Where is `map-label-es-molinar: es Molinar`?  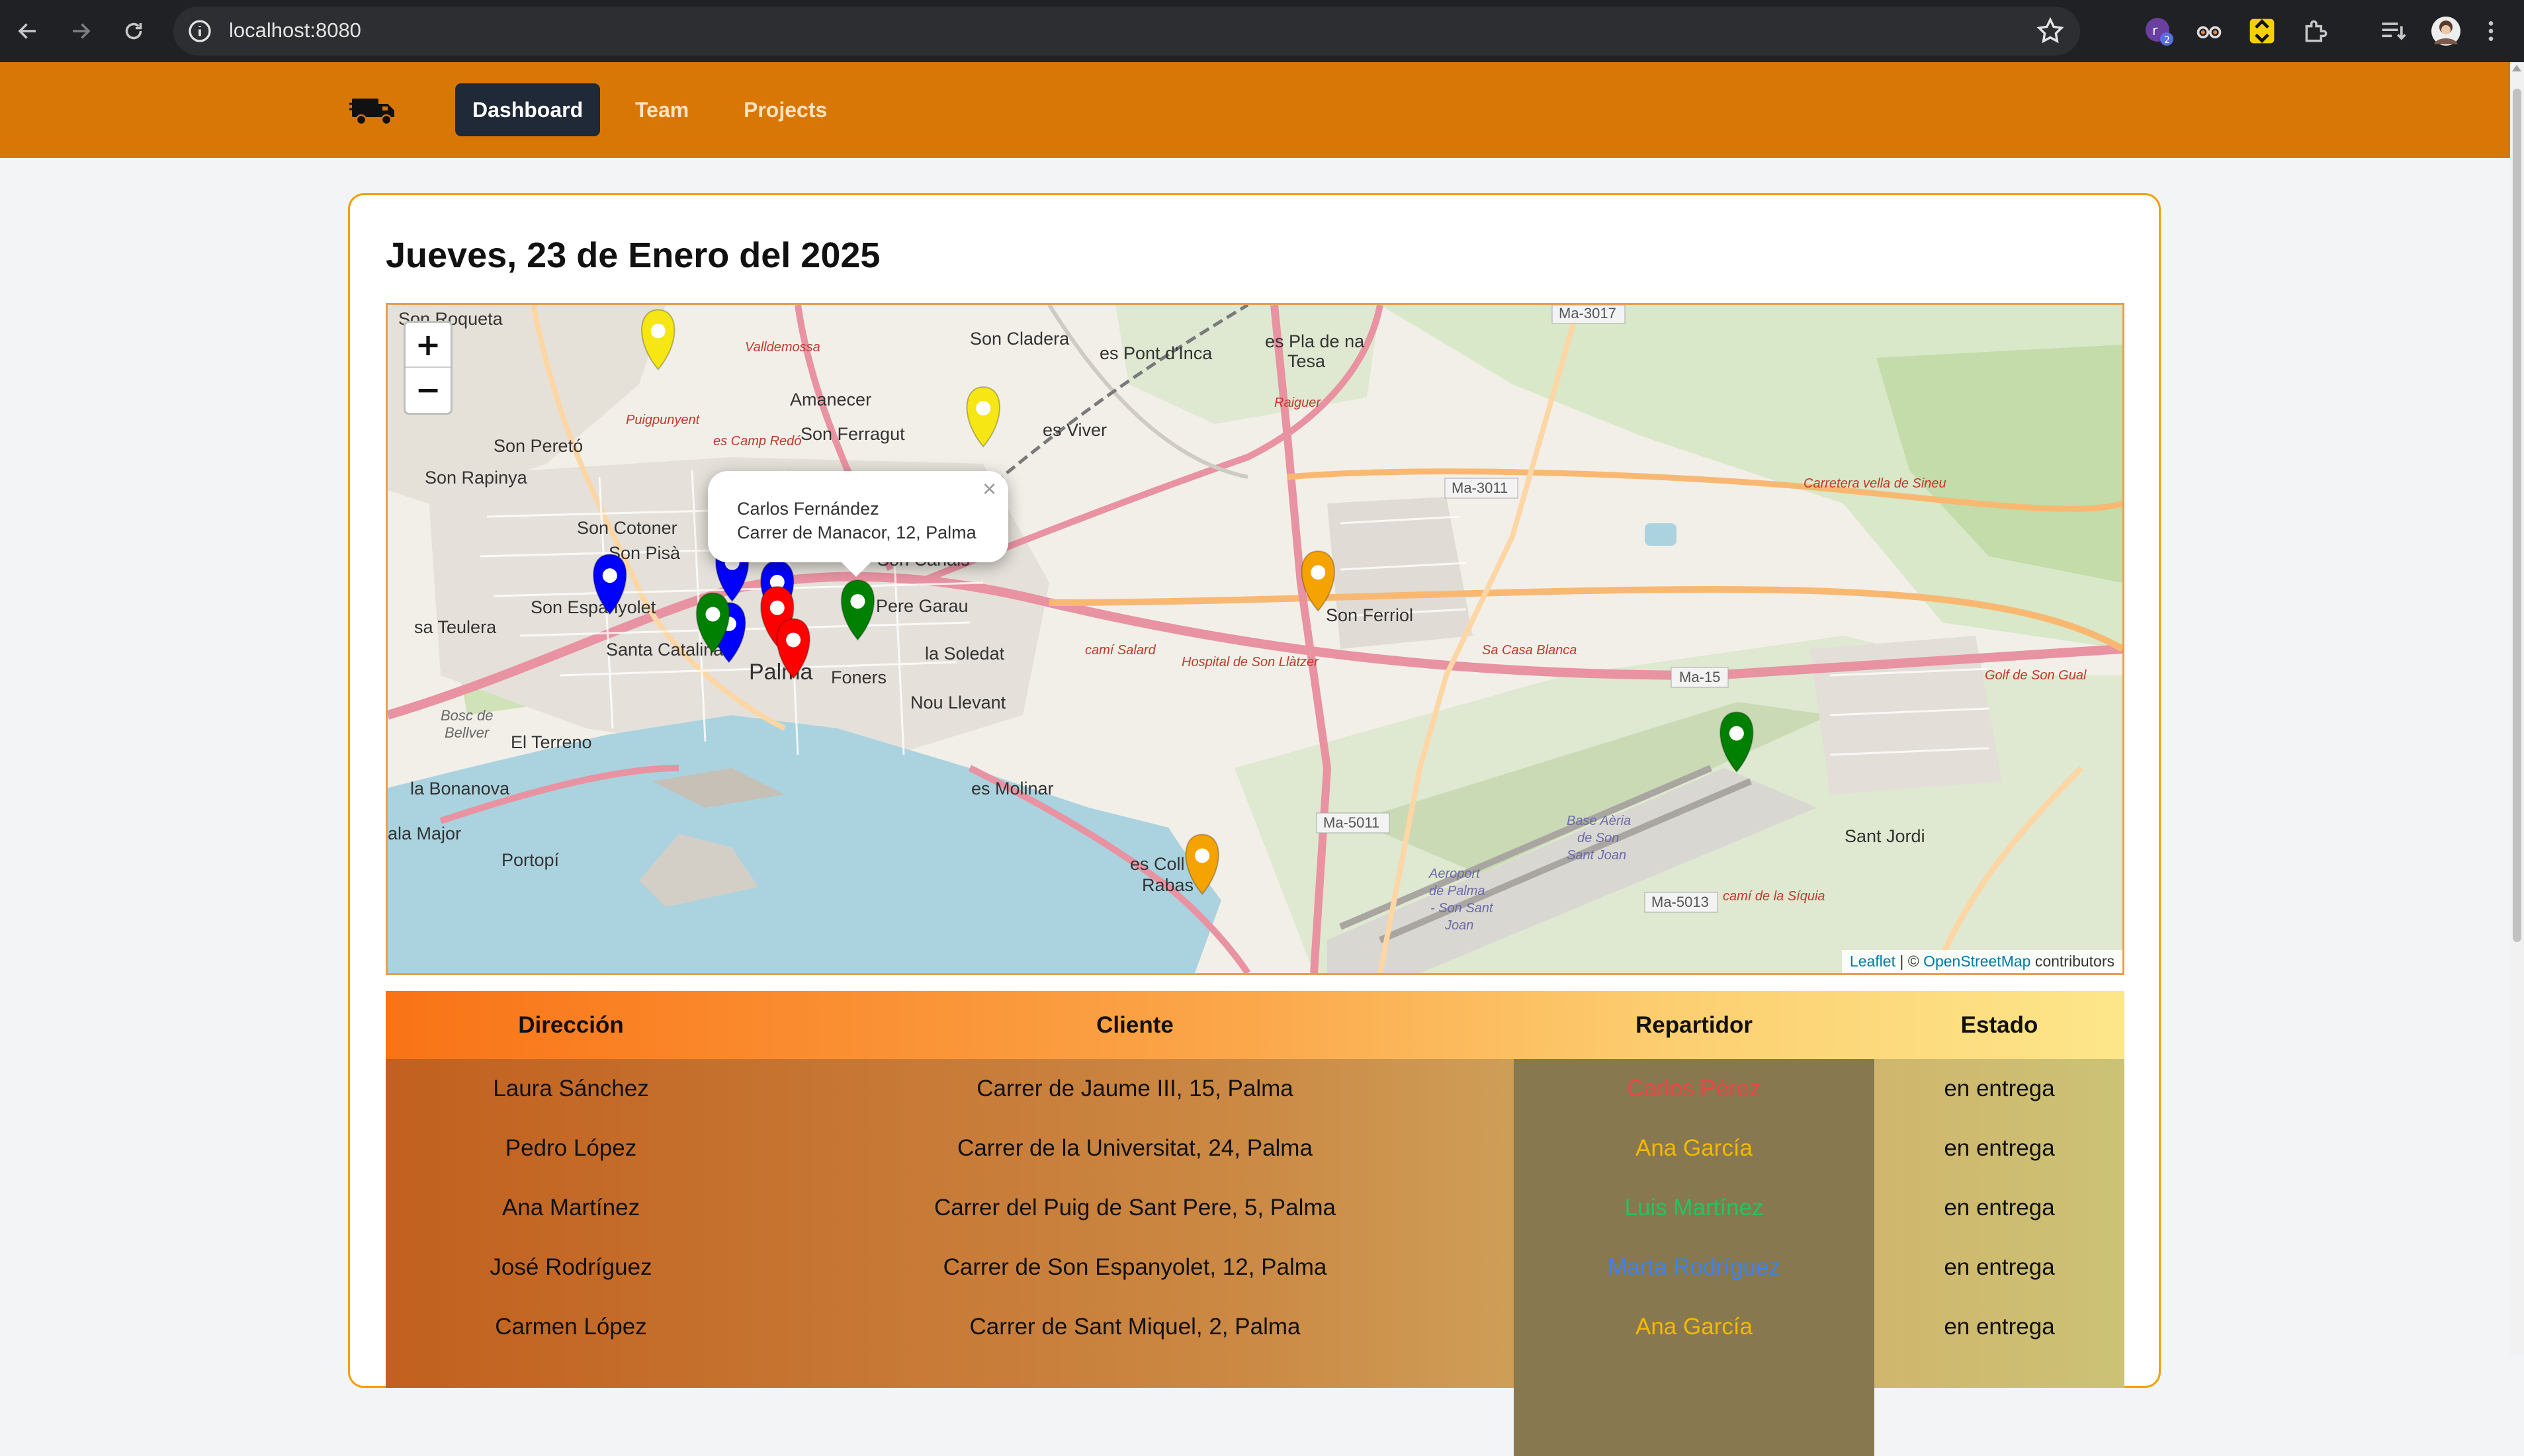
map-label-es-molinar: es Molinar is located at coordinates (1012, 788).